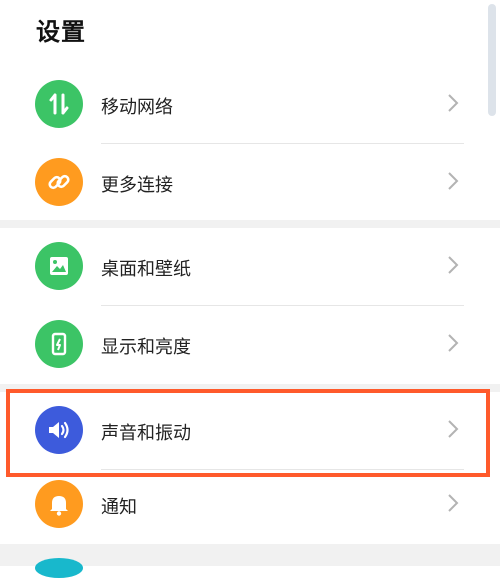 This screenshot has height=578, width=500. I want to click on settings-item-desktop-wallpaper: 桌面和壁纸, so click(250, 267).